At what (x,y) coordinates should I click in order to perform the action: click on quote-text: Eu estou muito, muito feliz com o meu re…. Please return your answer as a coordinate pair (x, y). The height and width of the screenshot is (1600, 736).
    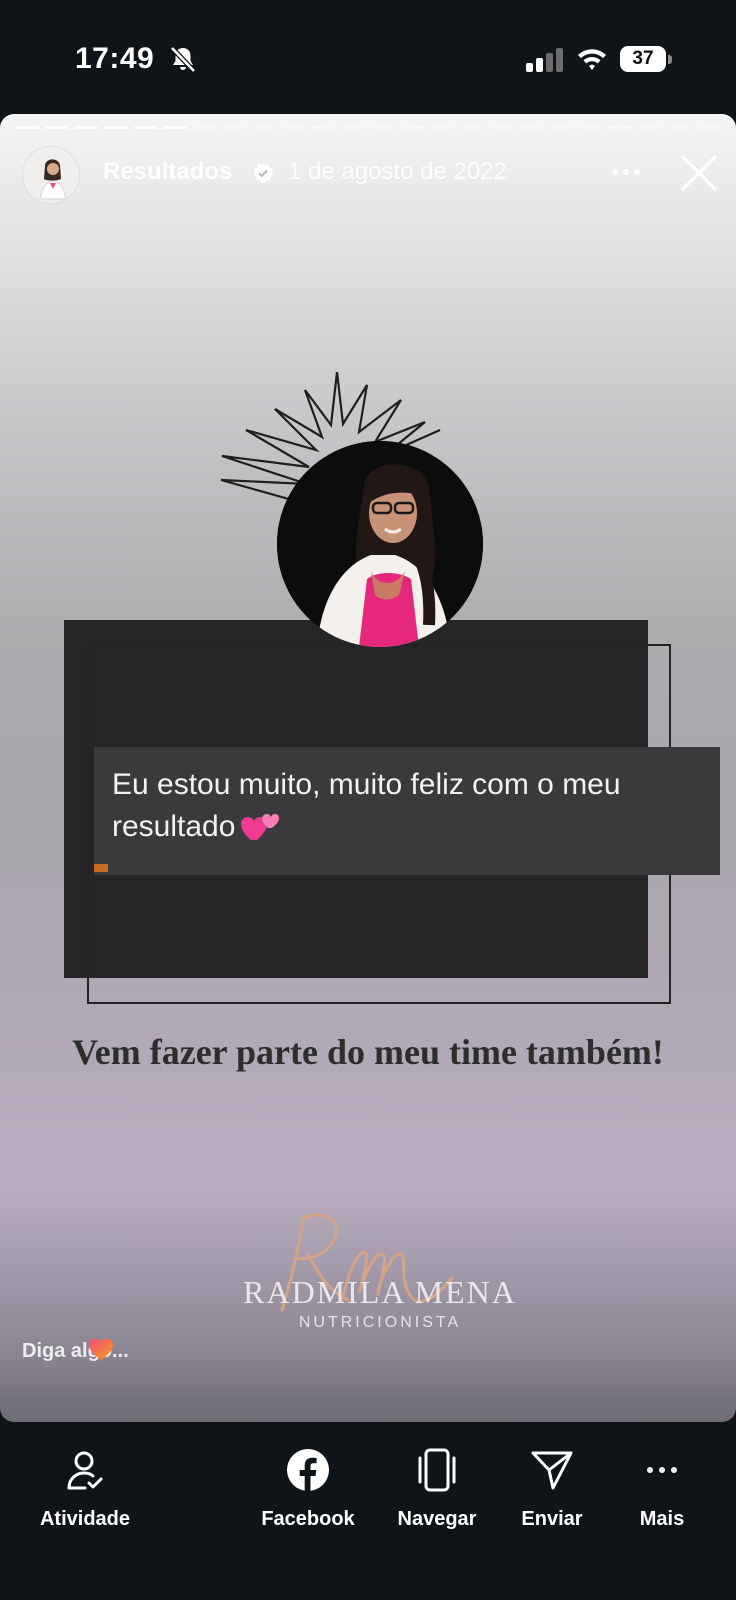
    Looking at the image, I should click on (412, 806).